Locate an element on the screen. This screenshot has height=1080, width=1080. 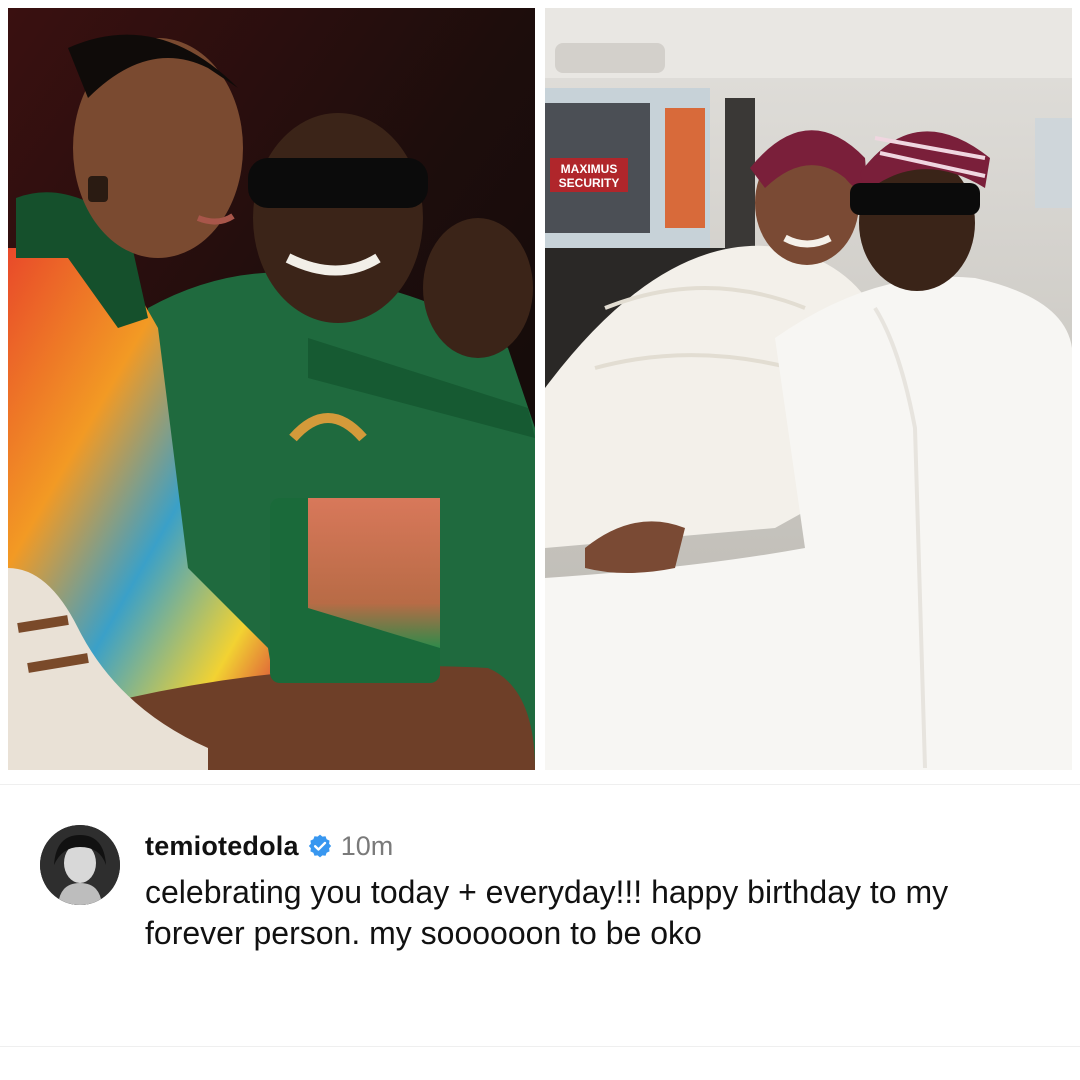
divider-bottom is located at coordinates (540, 1046).